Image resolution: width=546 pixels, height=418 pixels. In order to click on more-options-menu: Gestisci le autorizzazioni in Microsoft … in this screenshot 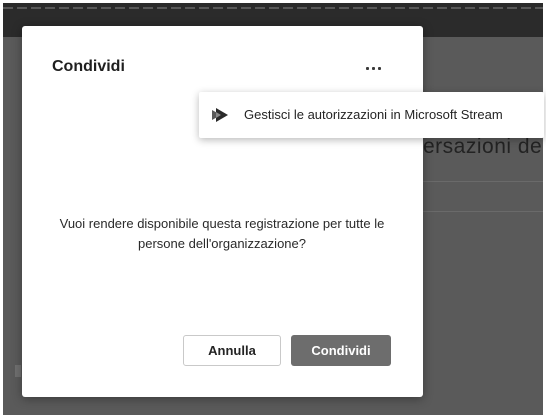, I will do `click(371, 115)`.